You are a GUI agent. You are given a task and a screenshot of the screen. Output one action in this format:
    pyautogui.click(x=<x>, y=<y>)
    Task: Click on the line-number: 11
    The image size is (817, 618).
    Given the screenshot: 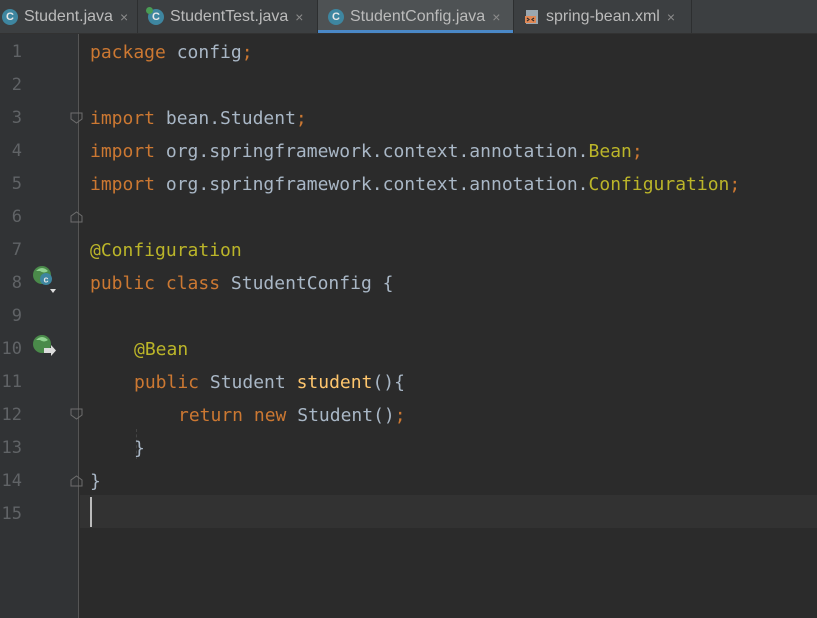 What is the action you would take?
    pyautogui.click(x=11, y=382)
    